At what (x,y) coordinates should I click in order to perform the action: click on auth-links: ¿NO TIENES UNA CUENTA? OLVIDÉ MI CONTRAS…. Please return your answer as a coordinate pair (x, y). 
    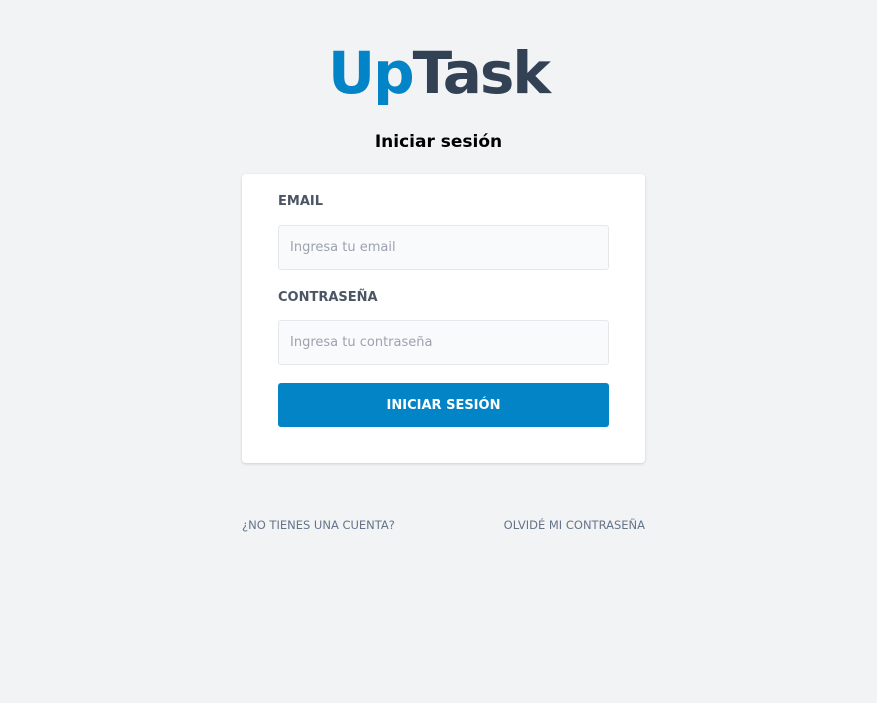
    Looking at the image, I should click on (443, 525).